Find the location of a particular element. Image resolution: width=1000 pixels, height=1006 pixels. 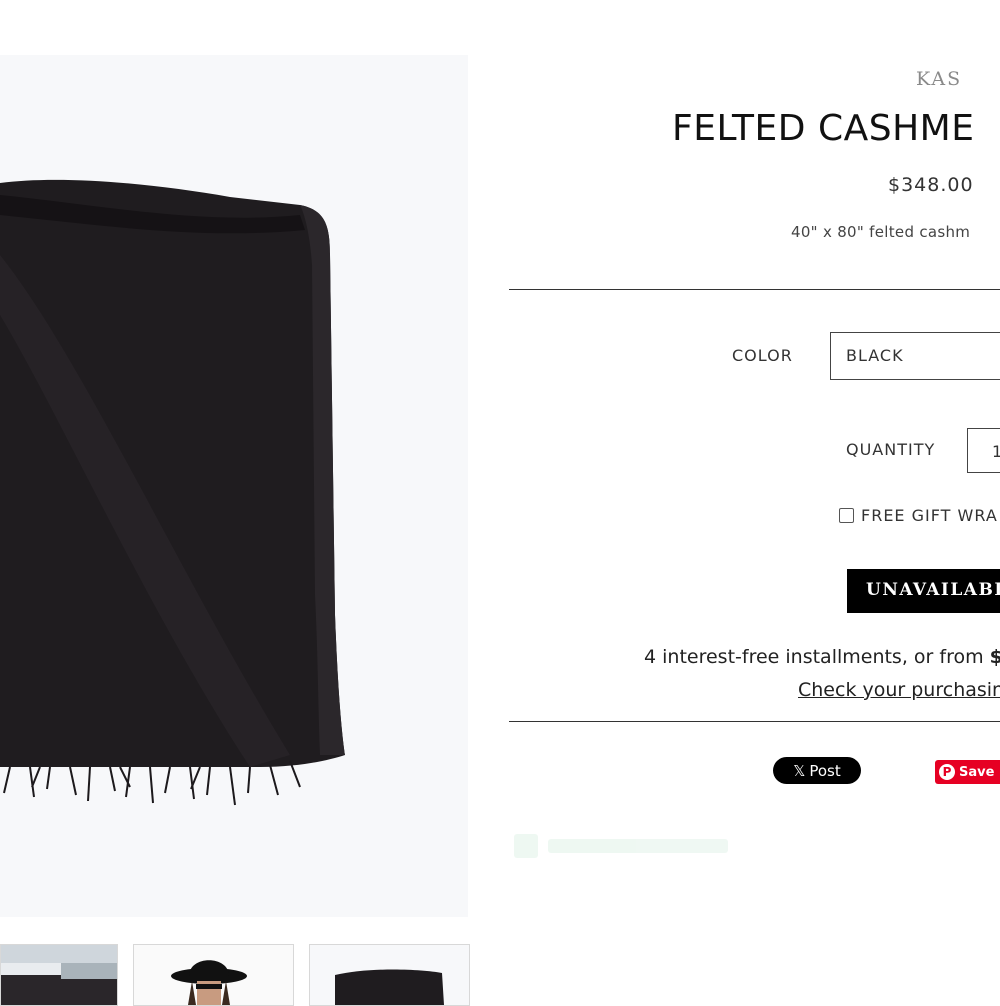

color-select: BLACK is located at coordinates (915, 356).